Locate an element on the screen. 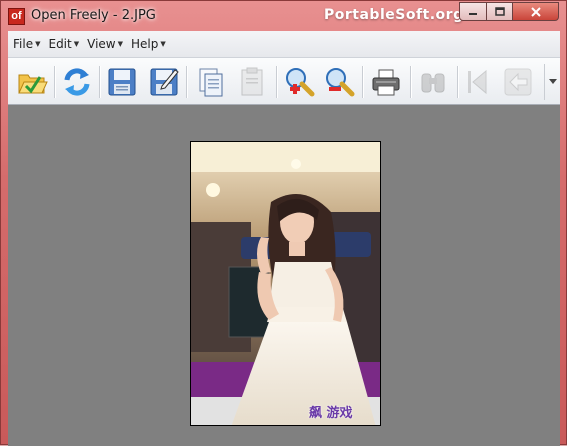  menu-edit-label: Edit is located at coordinates (60, 44).